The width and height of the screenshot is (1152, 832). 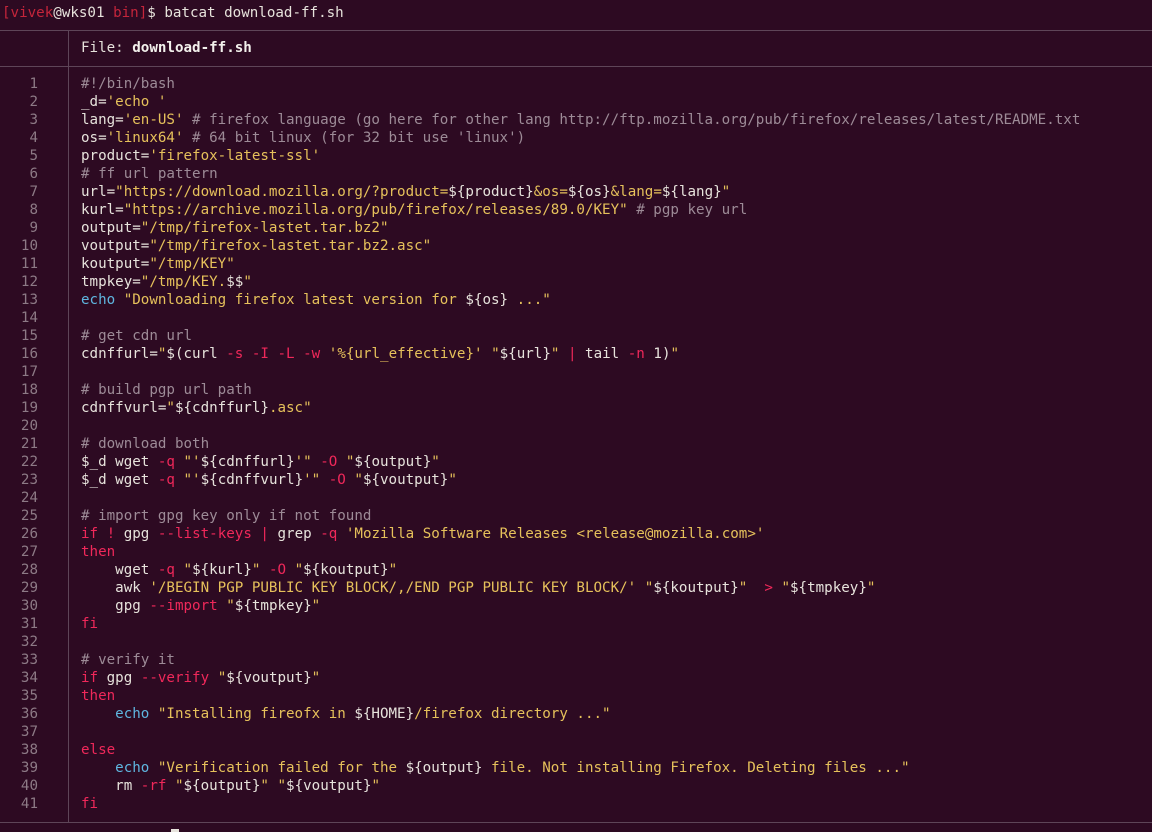 What do you see at coordinates (83, 13) in the screenshot?
I see `prompt-host: wks01` at bounding box center [83, 13].